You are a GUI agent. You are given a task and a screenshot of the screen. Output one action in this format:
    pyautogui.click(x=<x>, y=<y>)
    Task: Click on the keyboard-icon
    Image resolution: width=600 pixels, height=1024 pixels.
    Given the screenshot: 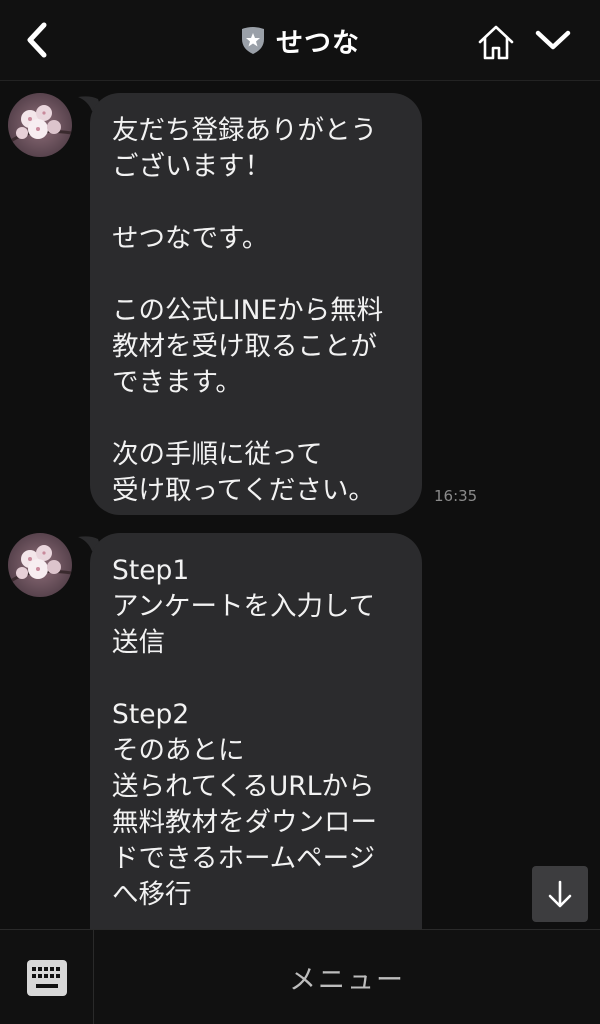 What is the action you would take?
    pyautogui.click(x=46, y=977)
    